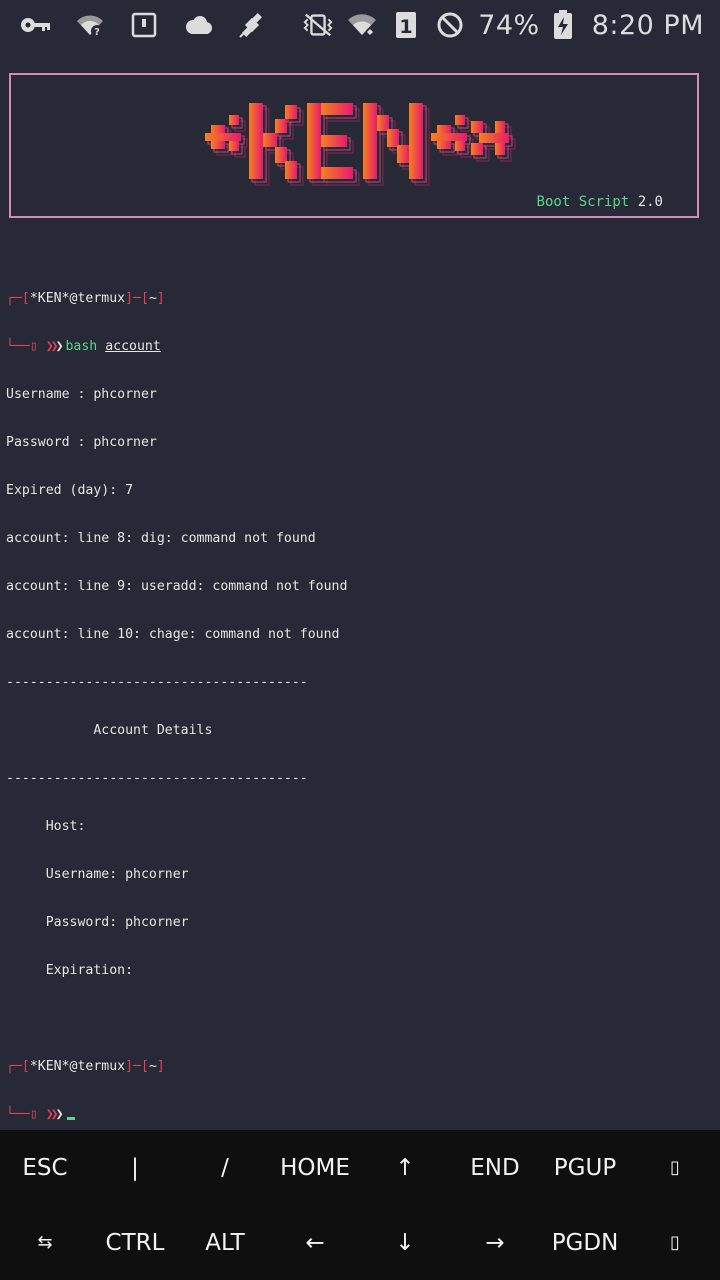 The width and height of the screenshot is (720, 1280). What do you see at coordinates (647, 25) in the screenshot?
I see `clock: 8:20 PM` at bounding box center [647, 25].